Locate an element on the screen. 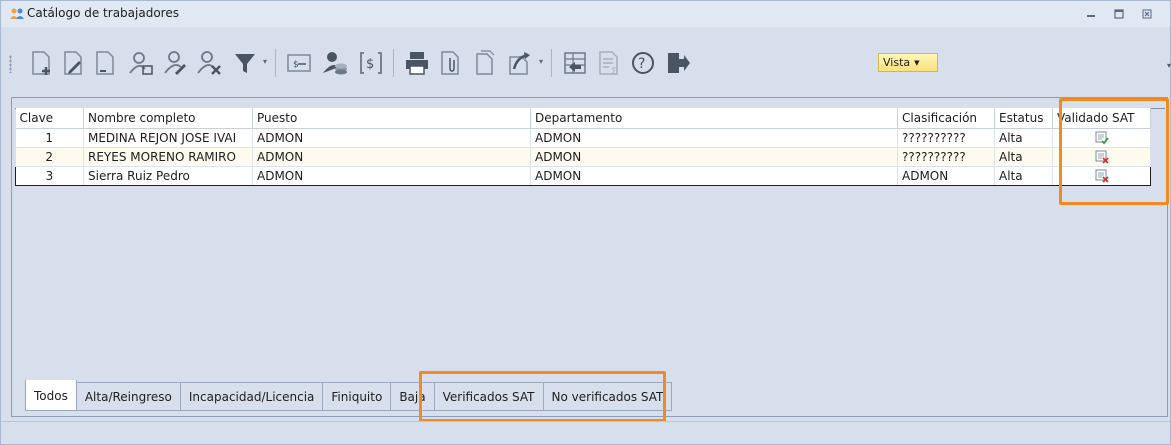 This screenshot has width=1171, height=445. column-header-validado-sat: Validado SAT is located at coordinates (1101, 118).